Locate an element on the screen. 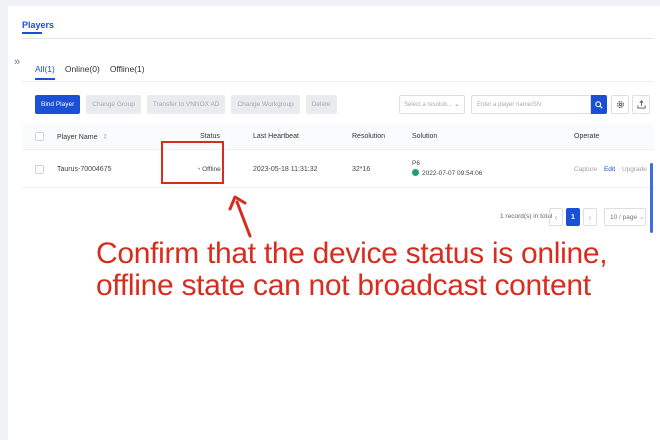  export-button is located at coordinates (641, 104).